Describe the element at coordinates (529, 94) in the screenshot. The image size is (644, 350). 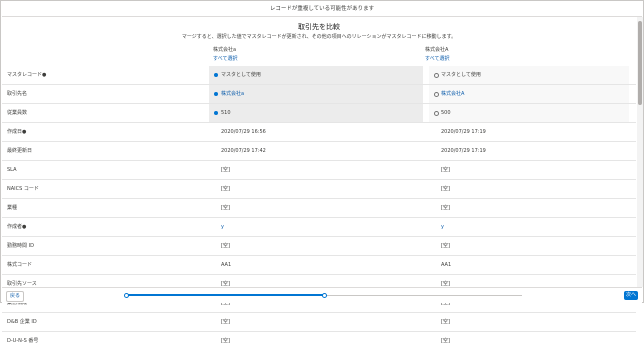
I see `field-option-b: 株式会社A` at that location.